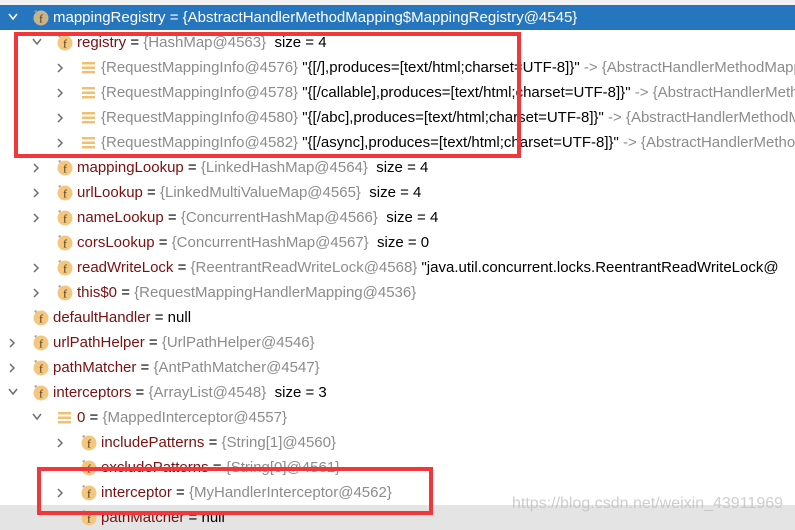 Image resolution: width=795 pixels, height=530 pixels. I want to click on row-text: defaultHandler = null, so click(122, 317).